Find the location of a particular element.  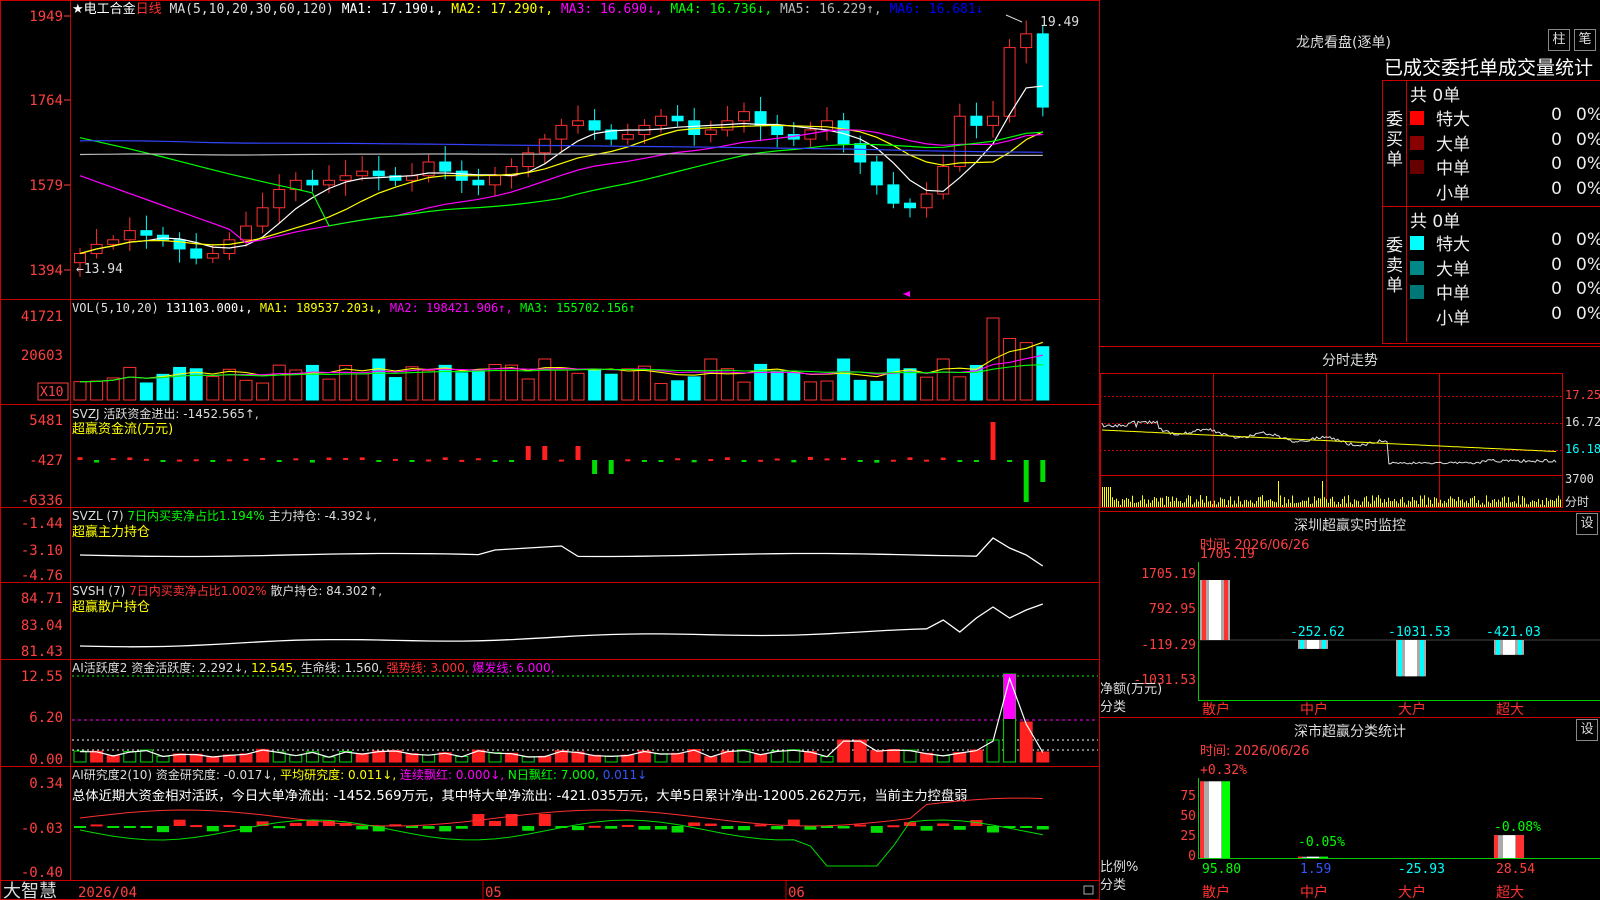

monitor-value-label: -1031.53 is located at coordinates (1419, 632).